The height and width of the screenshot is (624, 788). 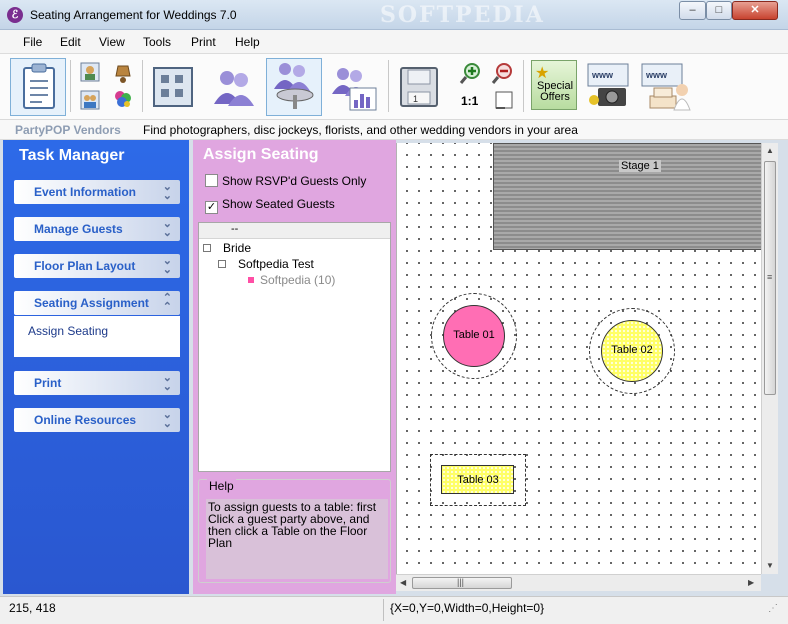 What do you see at coordinates (112, 42) in the screenshot?
I see `menu-view: View` at bounding box center [112, 42].